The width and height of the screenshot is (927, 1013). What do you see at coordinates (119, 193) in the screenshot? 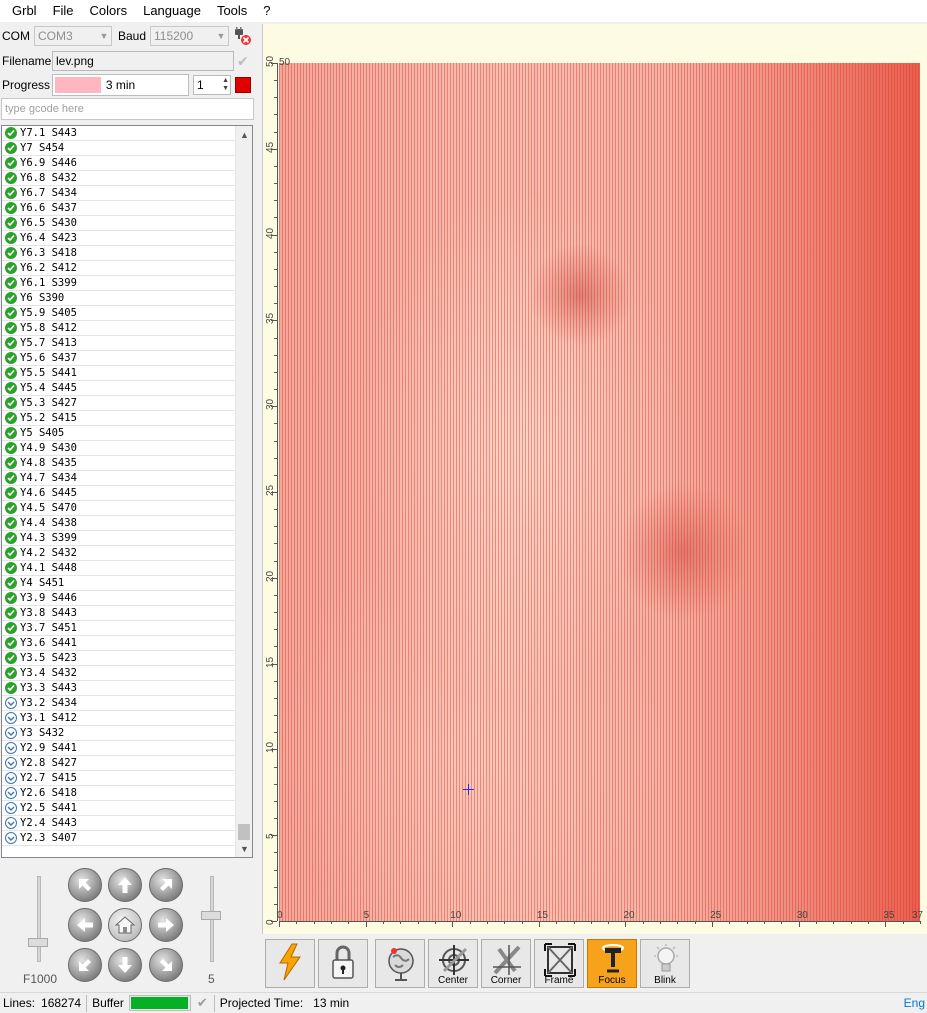
I see `gcode-list-item: Y6.7 S434` at bounding box center [119, 193].